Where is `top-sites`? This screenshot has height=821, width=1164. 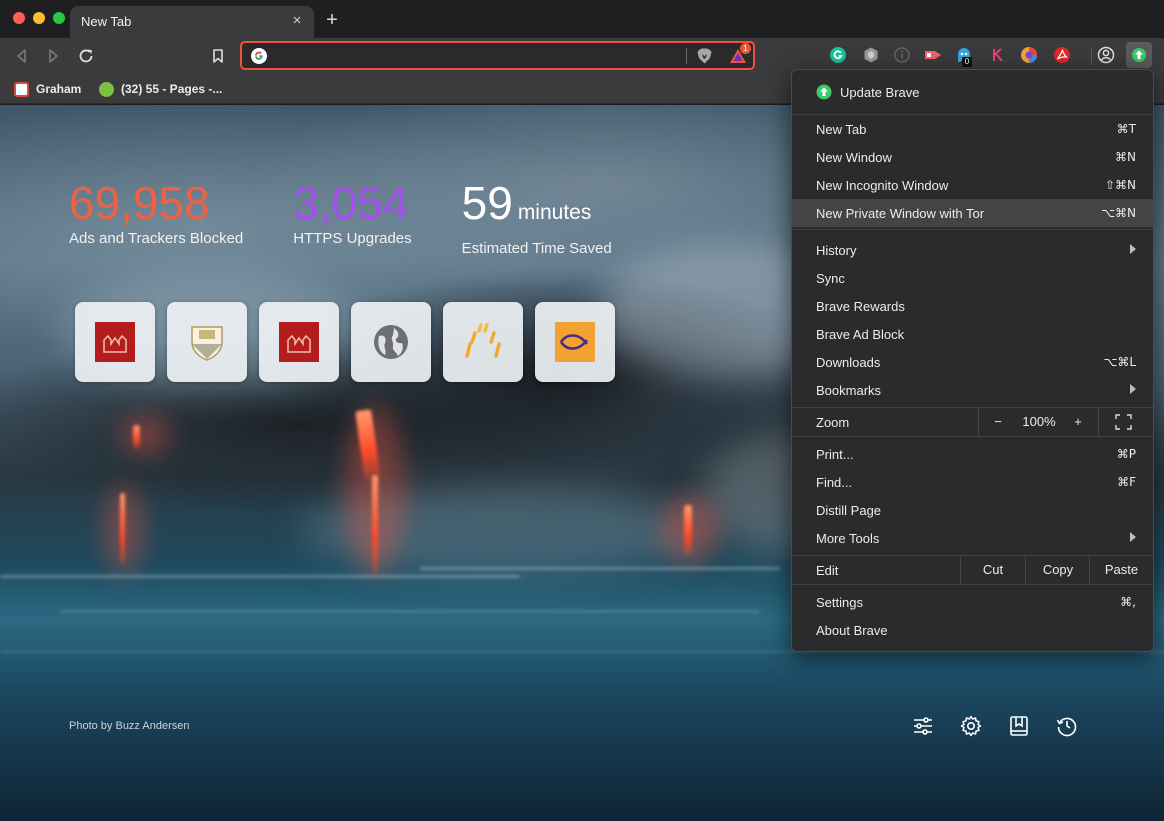 top-sites is located at coordinates (345, 342).